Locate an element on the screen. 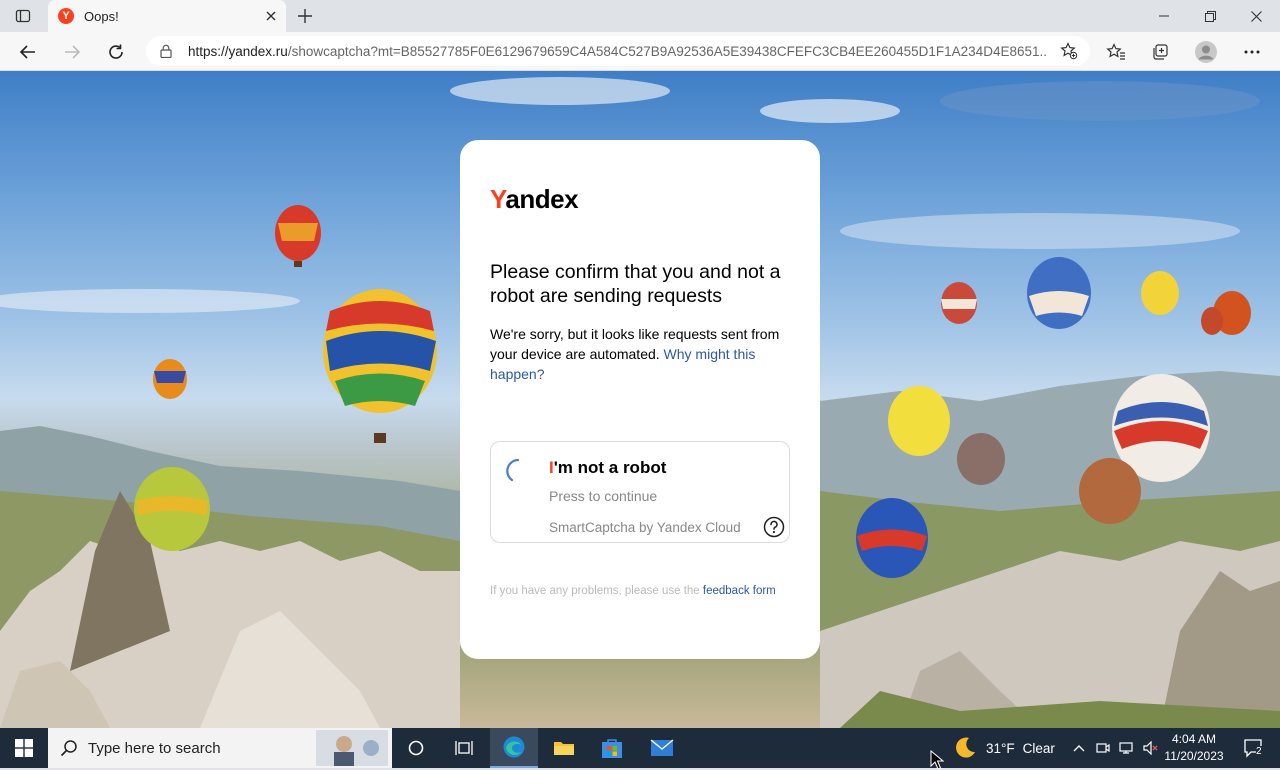 The height and width of the screenshot is (770, 1280). favorites-icon is located at coordinates (1116, 52).